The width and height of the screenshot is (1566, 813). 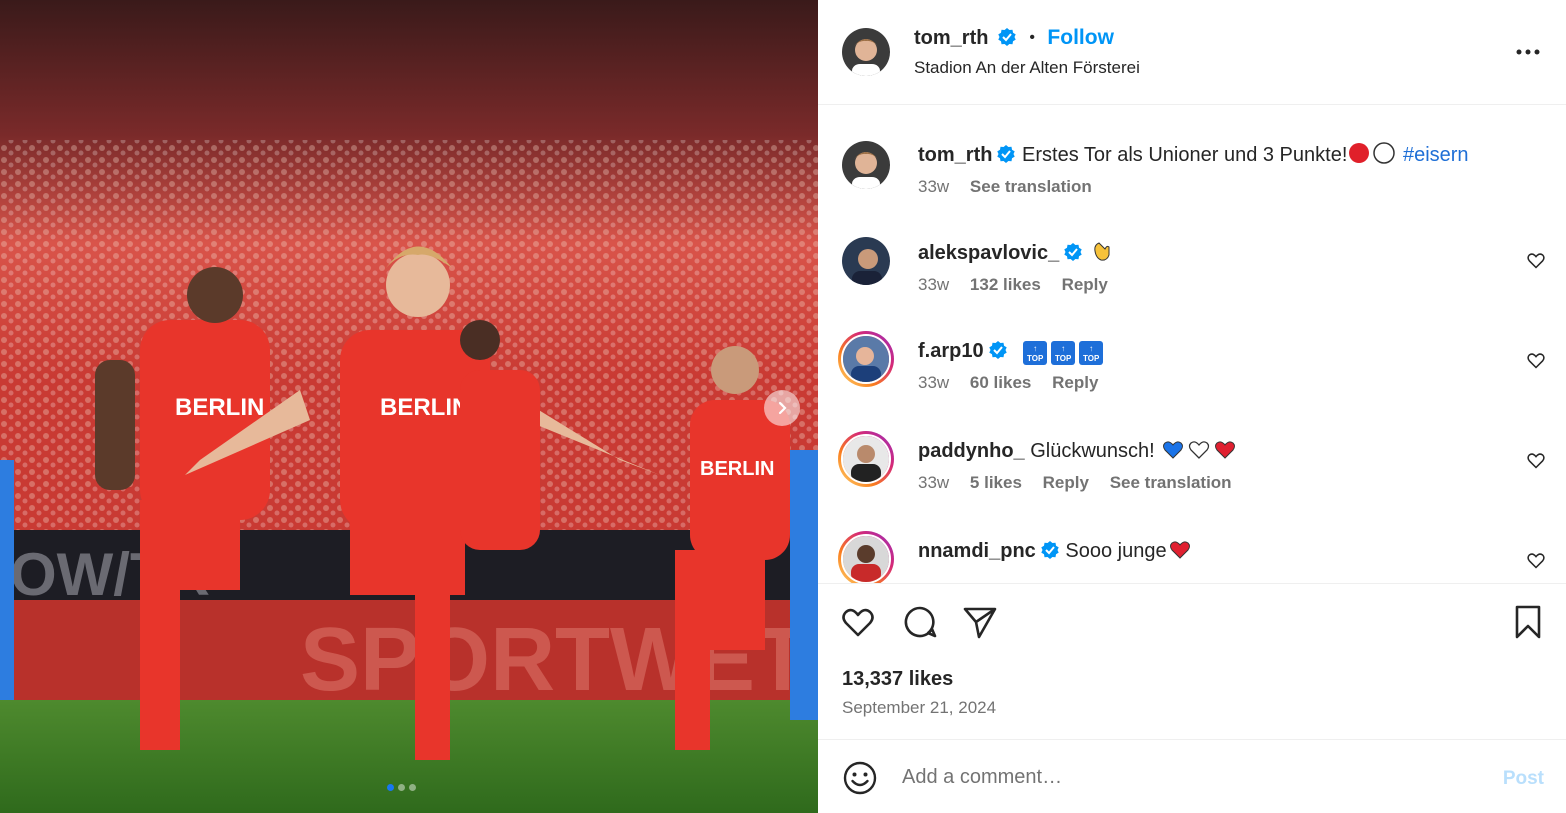 What do you see at coordinates (1218, 266) in the screenshot?
I see `comment-item: alekspavlovic_ 33w 132 likes Reply` at bounding box center [1218, 266].